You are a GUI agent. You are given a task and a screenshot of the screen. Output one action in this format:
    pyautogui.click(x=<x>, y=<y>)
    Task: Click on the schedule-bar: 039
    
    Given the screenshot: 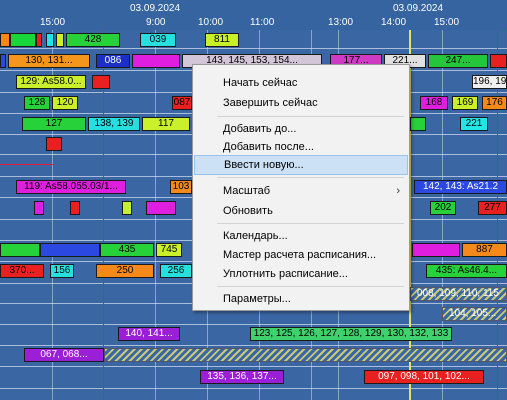 What is the action you would take?
    pyautogui.click(x=158, y=40)
    